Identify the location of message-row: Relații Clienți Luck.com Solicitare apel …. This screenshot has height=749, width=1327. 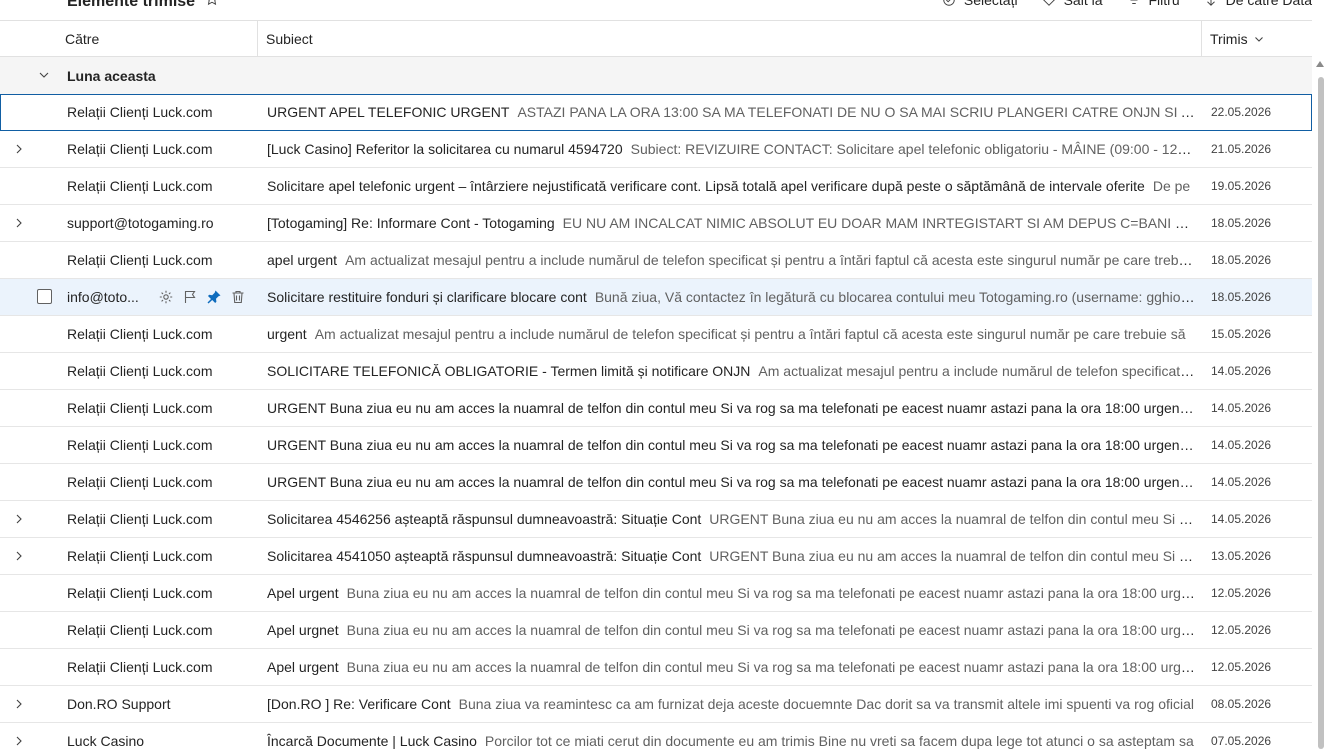
(656, 186).